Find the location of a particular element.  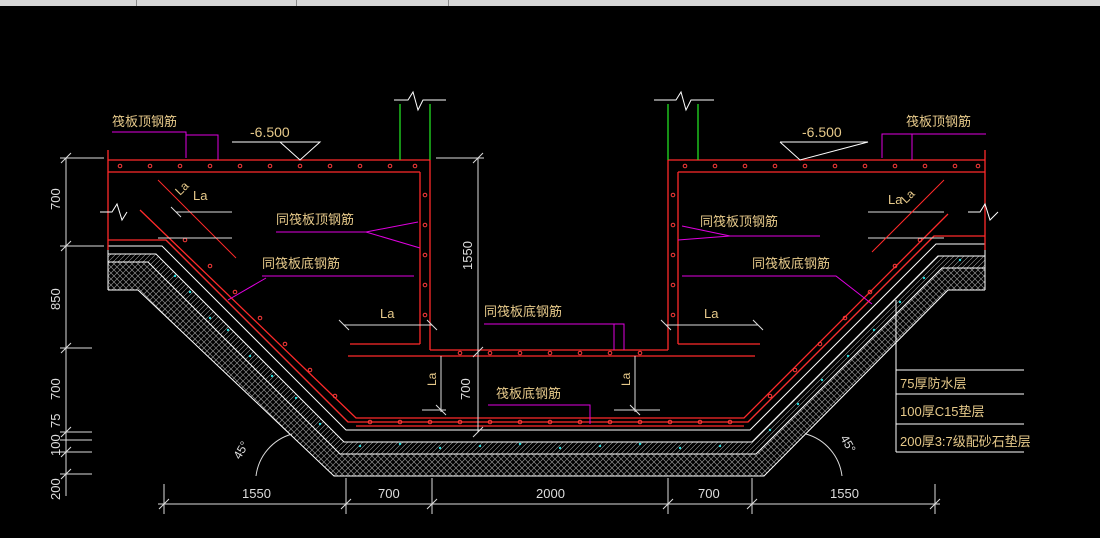

la-left-horizontal: La is located at coordinates (388, 318).